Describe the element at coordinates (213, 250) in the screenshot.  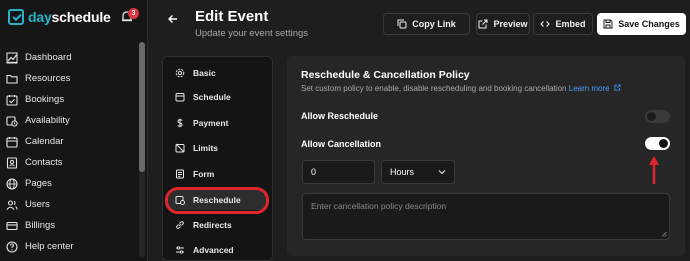
I see `subnav-label: Advanced` at that location.